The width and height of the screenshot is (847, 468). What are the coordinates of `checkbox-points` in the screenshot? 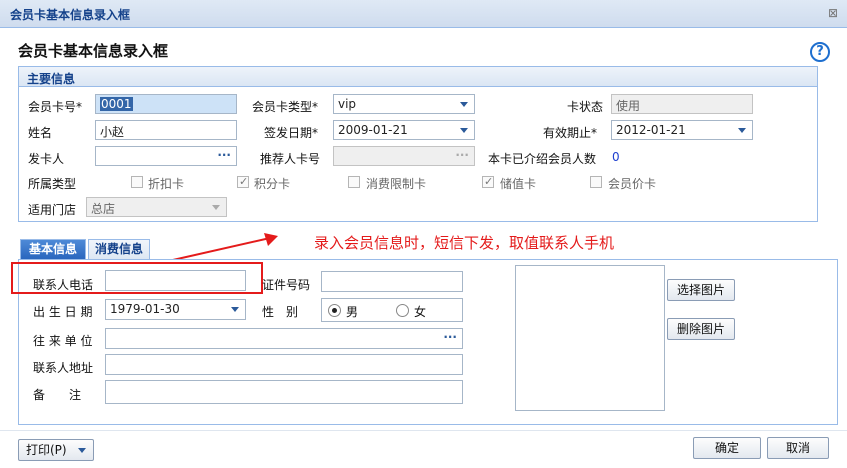 It's located at (243, 181).